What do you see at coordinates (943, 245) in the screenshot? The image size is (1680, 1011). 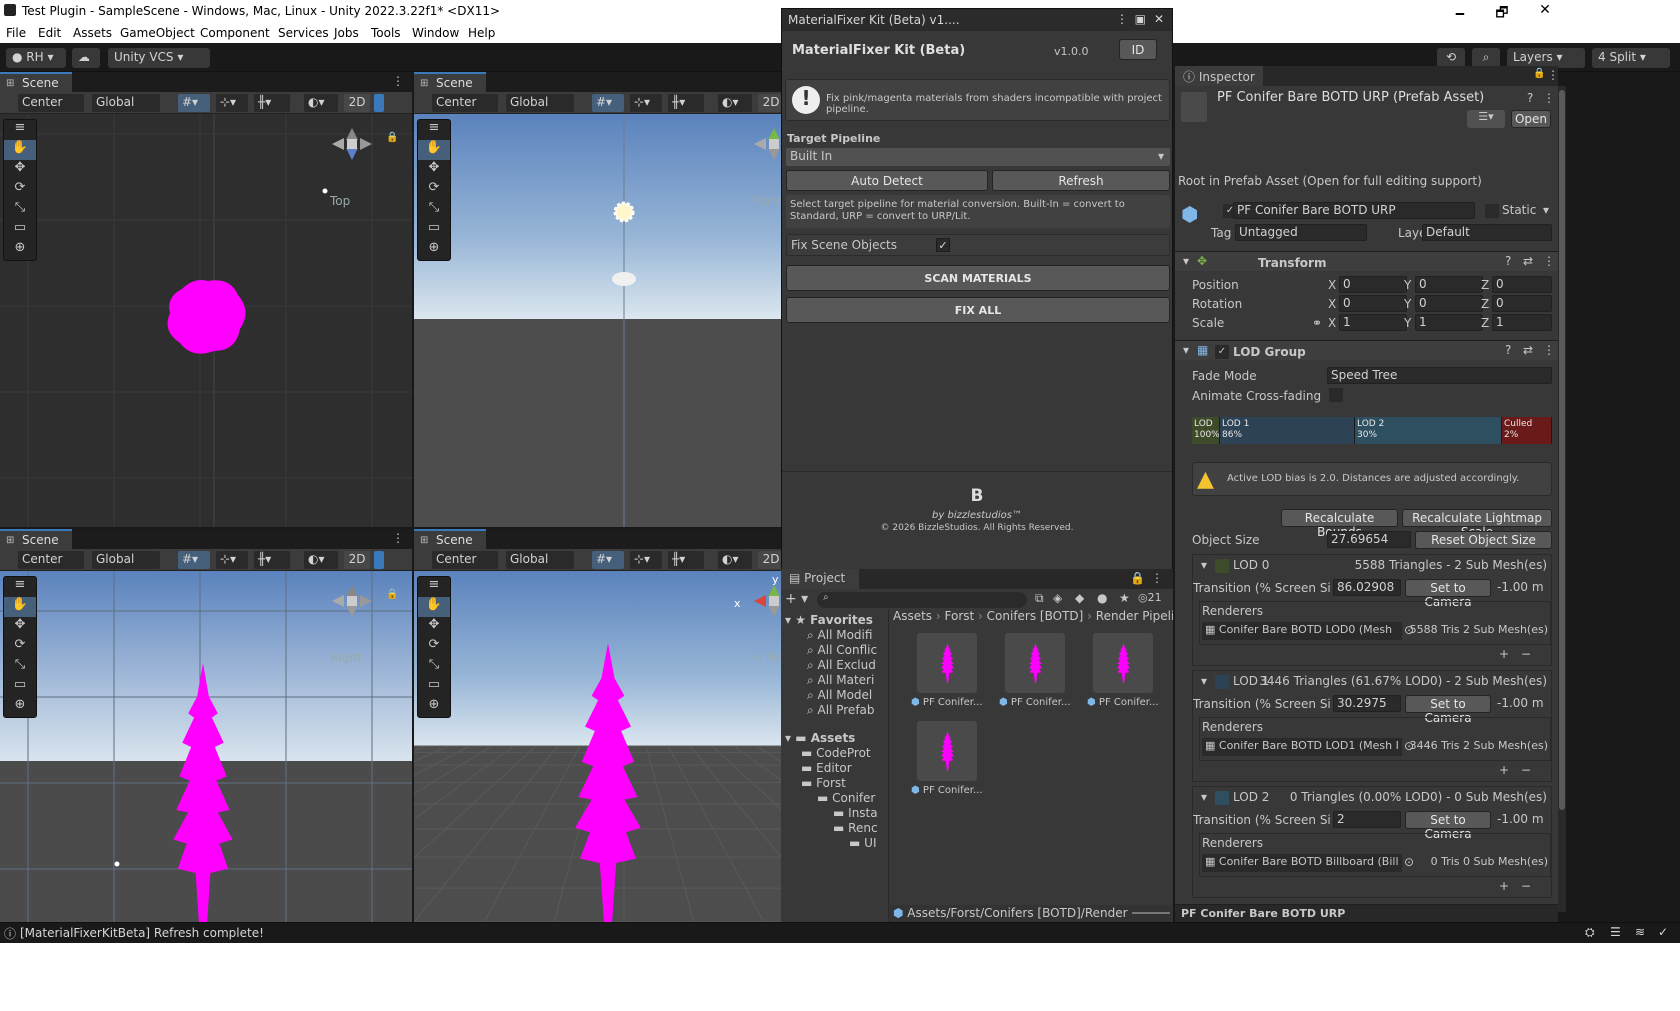 I see `fix-scene-objects-checkbox: ✓` at bounding box center [943, 245].